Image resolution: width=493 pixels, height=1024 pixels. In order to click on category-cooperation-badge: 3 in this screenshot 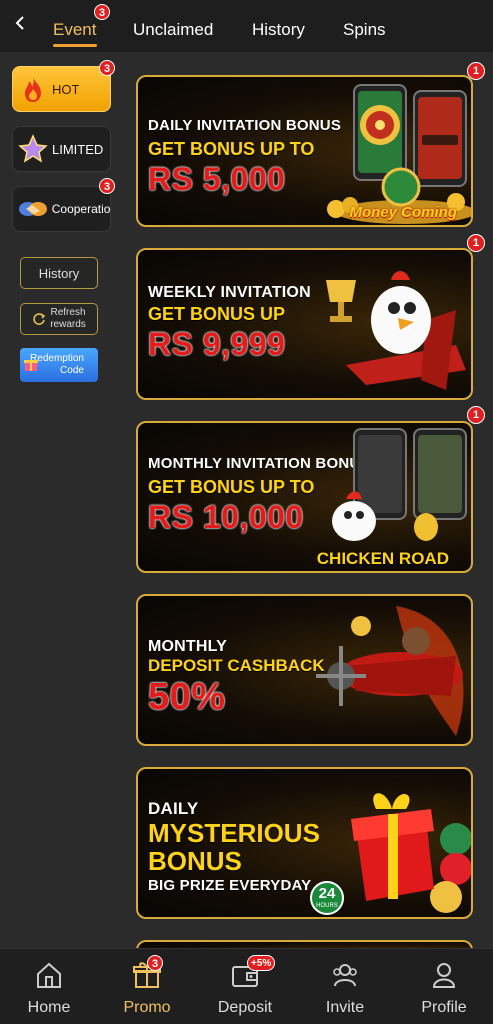, I will do `click(107, 186)`.